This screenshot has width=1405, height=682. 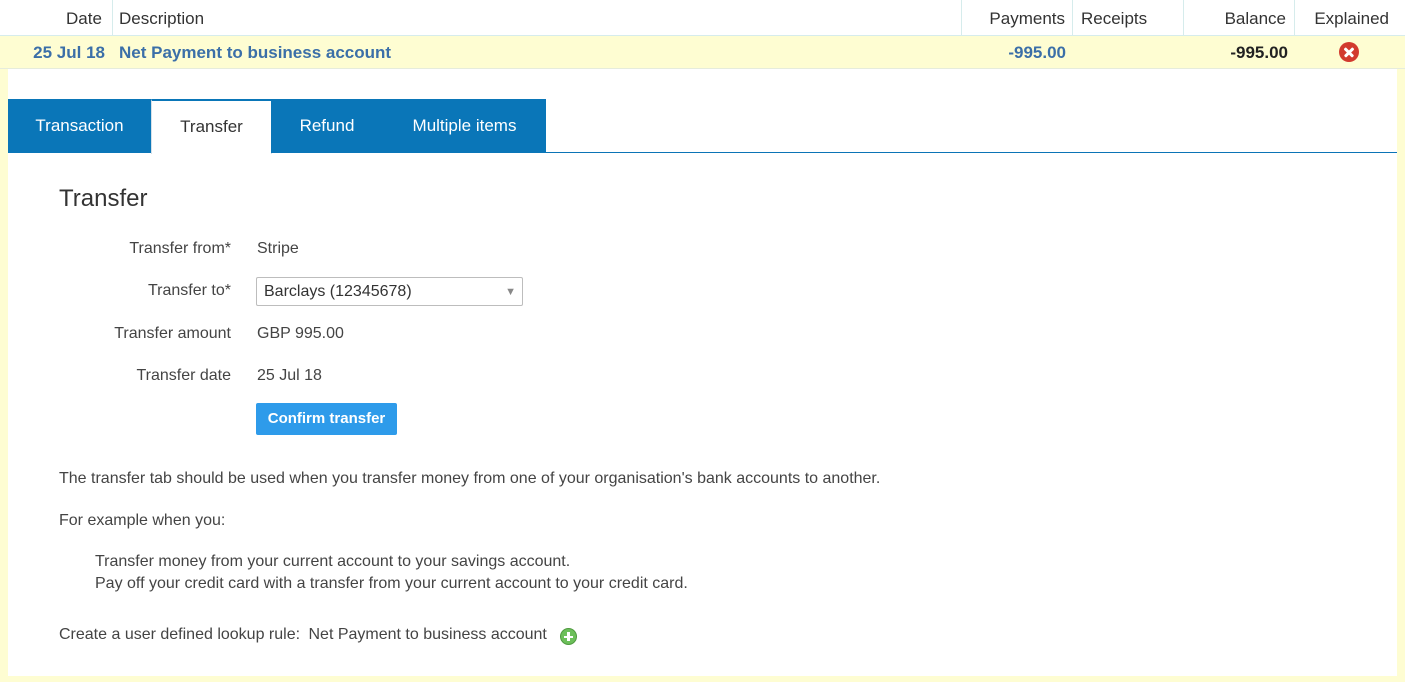 What do you see at coordinates (1114, 18) in the screenshot?
I see `column-header-receipts: Receipts` at bounding box center [1114, 18].